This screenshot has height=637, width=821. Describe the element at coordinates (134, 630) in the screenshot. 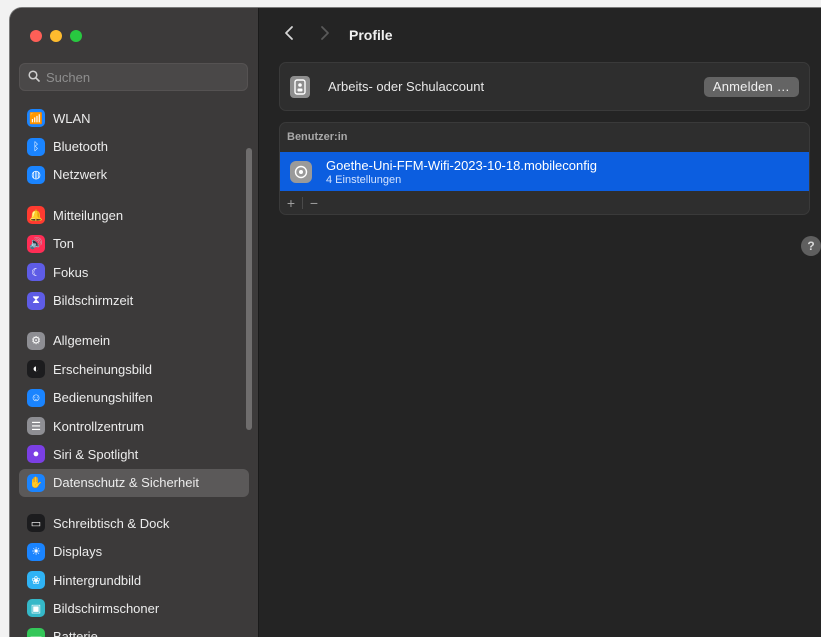

I see `sidebar-item-batterie: ▬ Batterie` at that location.